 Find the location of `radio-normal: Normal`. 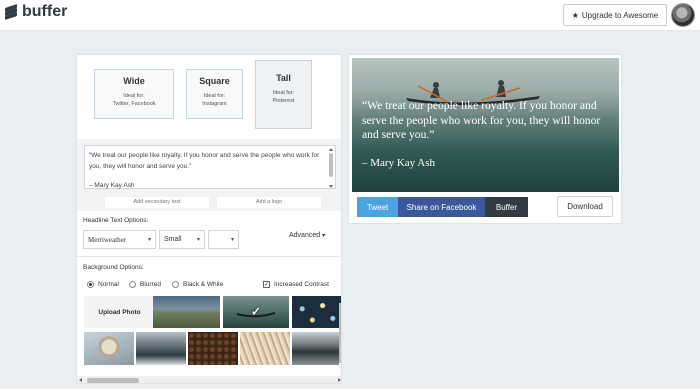

radio-normal: Normal is located at coordinates (103, 284).